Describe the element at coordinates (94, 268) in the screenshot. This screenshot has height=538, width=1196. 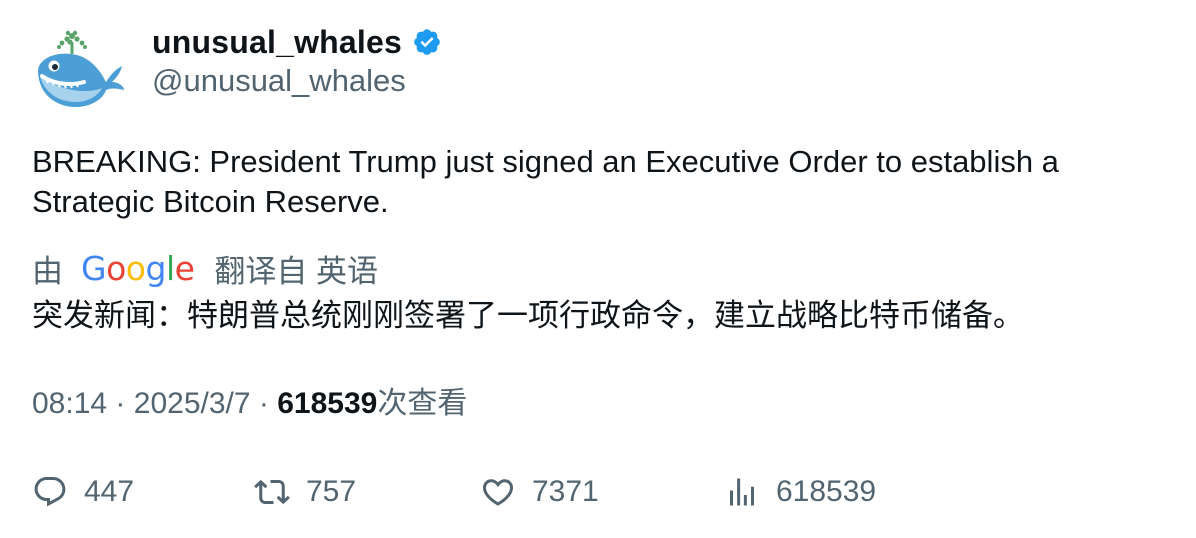
I see `google-logo-letter: G` at that location.